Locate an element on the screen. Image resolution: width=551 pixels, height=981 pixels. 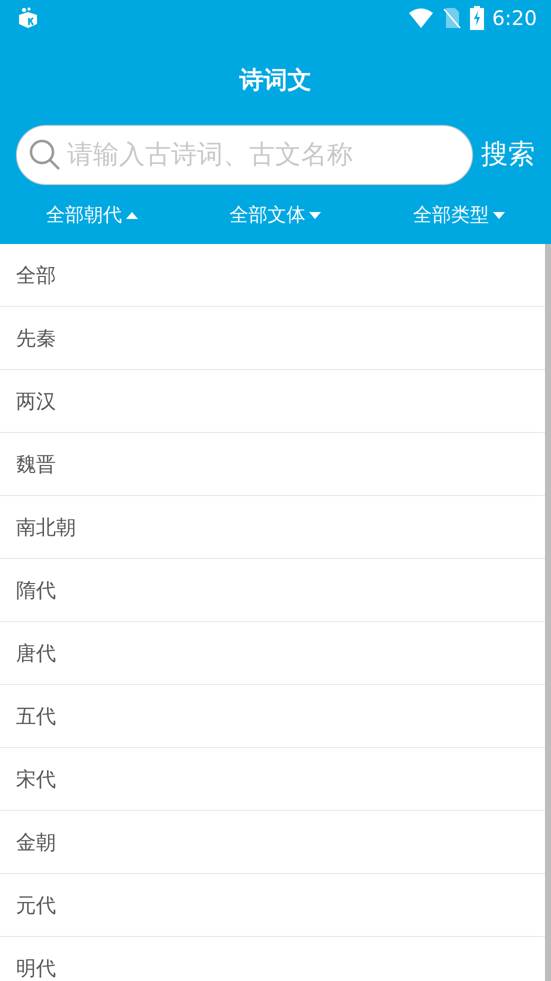
no-sim-icon is located at coordinates (452, 18).